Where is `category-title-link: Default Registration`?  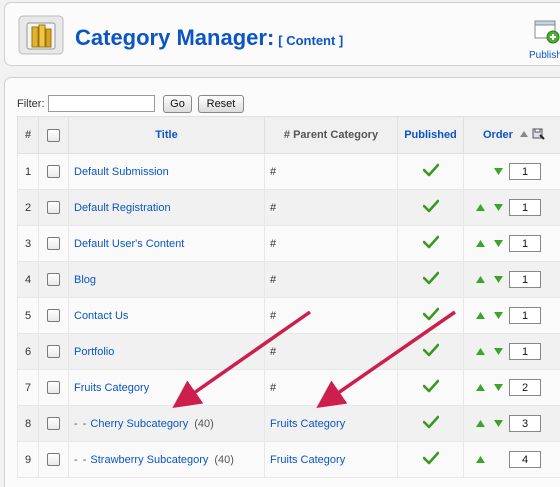
category-title-link: Default Registration is located at coordinates (122, 208).